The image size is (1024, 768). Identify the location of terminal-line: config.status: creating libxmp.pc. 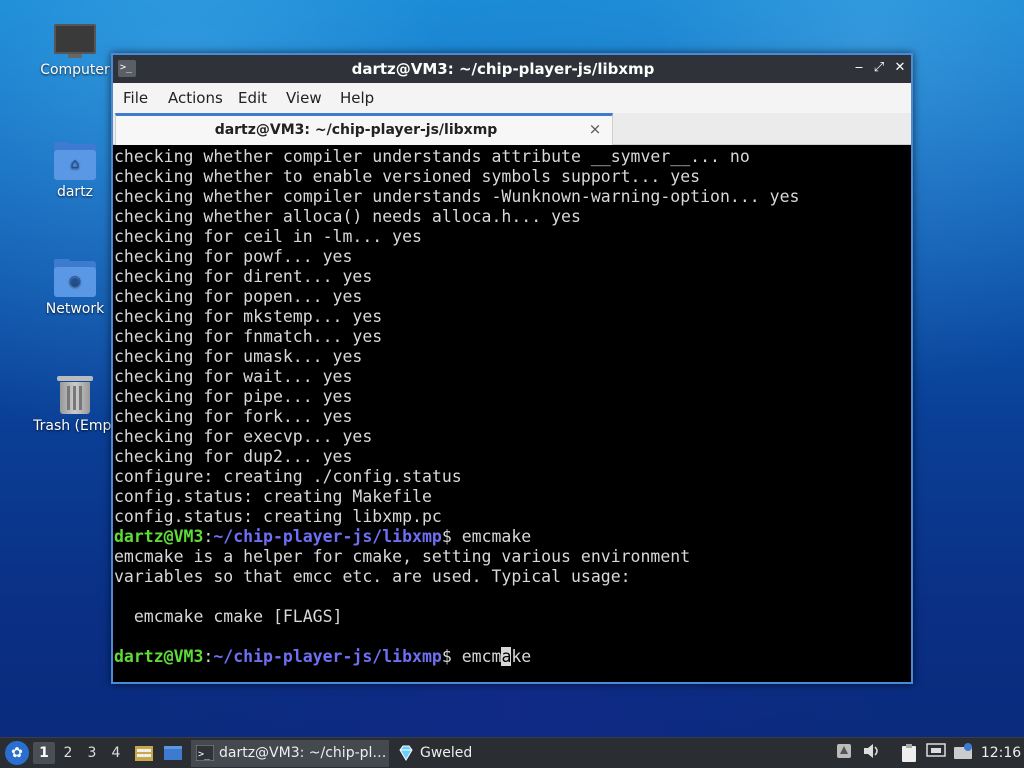
(278, 516).